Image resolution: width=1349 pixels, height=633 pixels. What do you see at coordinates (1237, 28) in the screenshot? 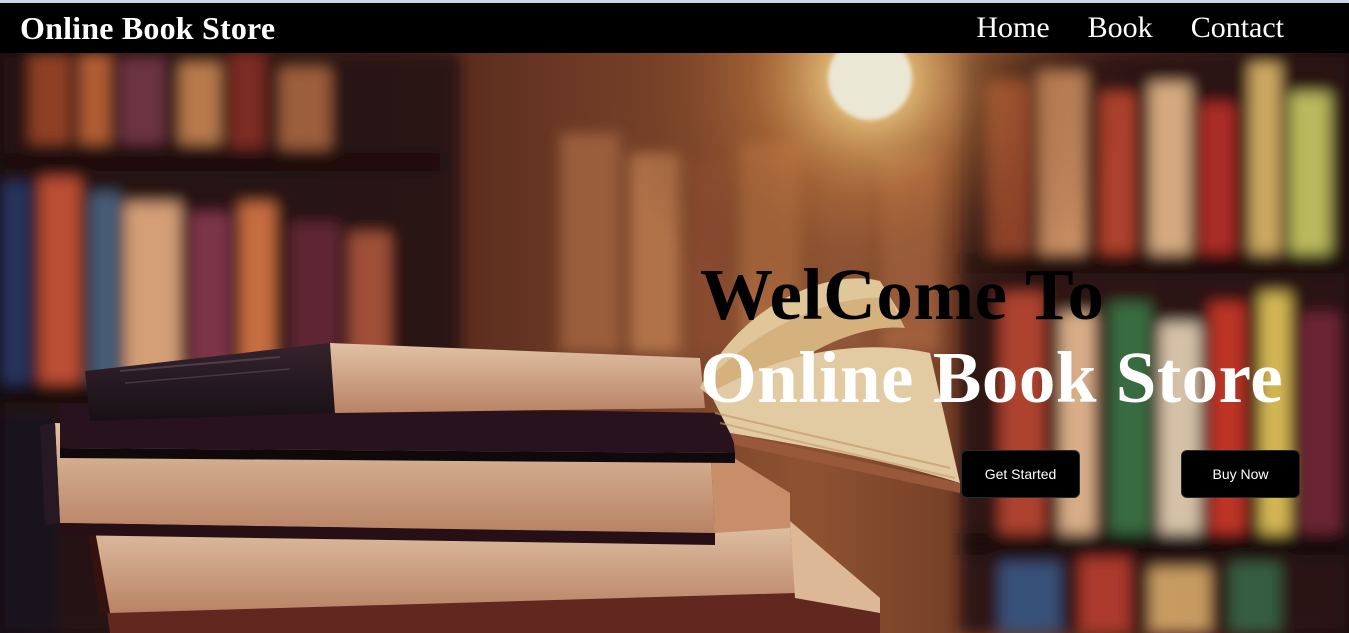
I see `nav-link-contact: Contact` at bounding box center [1237, 28].